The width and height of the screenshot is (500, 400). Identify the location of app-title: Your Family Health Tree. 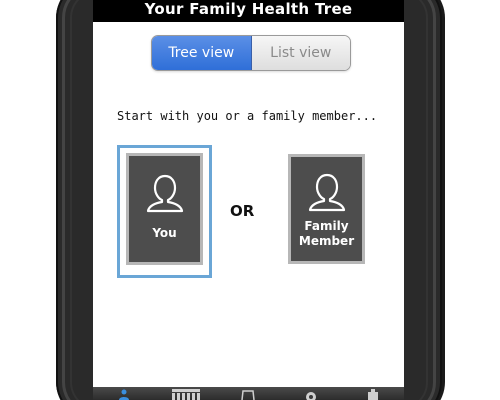
(248, 9).